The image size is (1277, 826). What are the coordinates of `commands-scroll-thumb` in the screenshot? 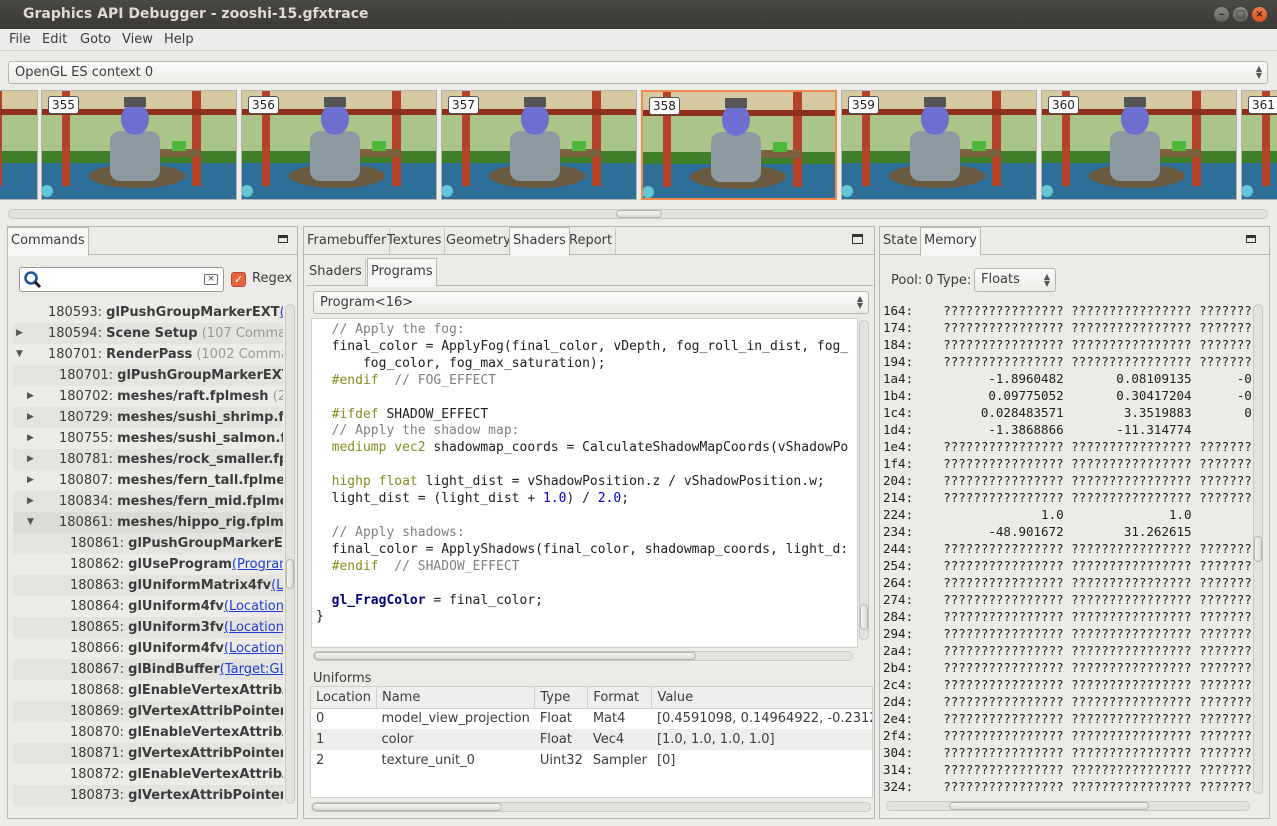 It's located at (290, 574).